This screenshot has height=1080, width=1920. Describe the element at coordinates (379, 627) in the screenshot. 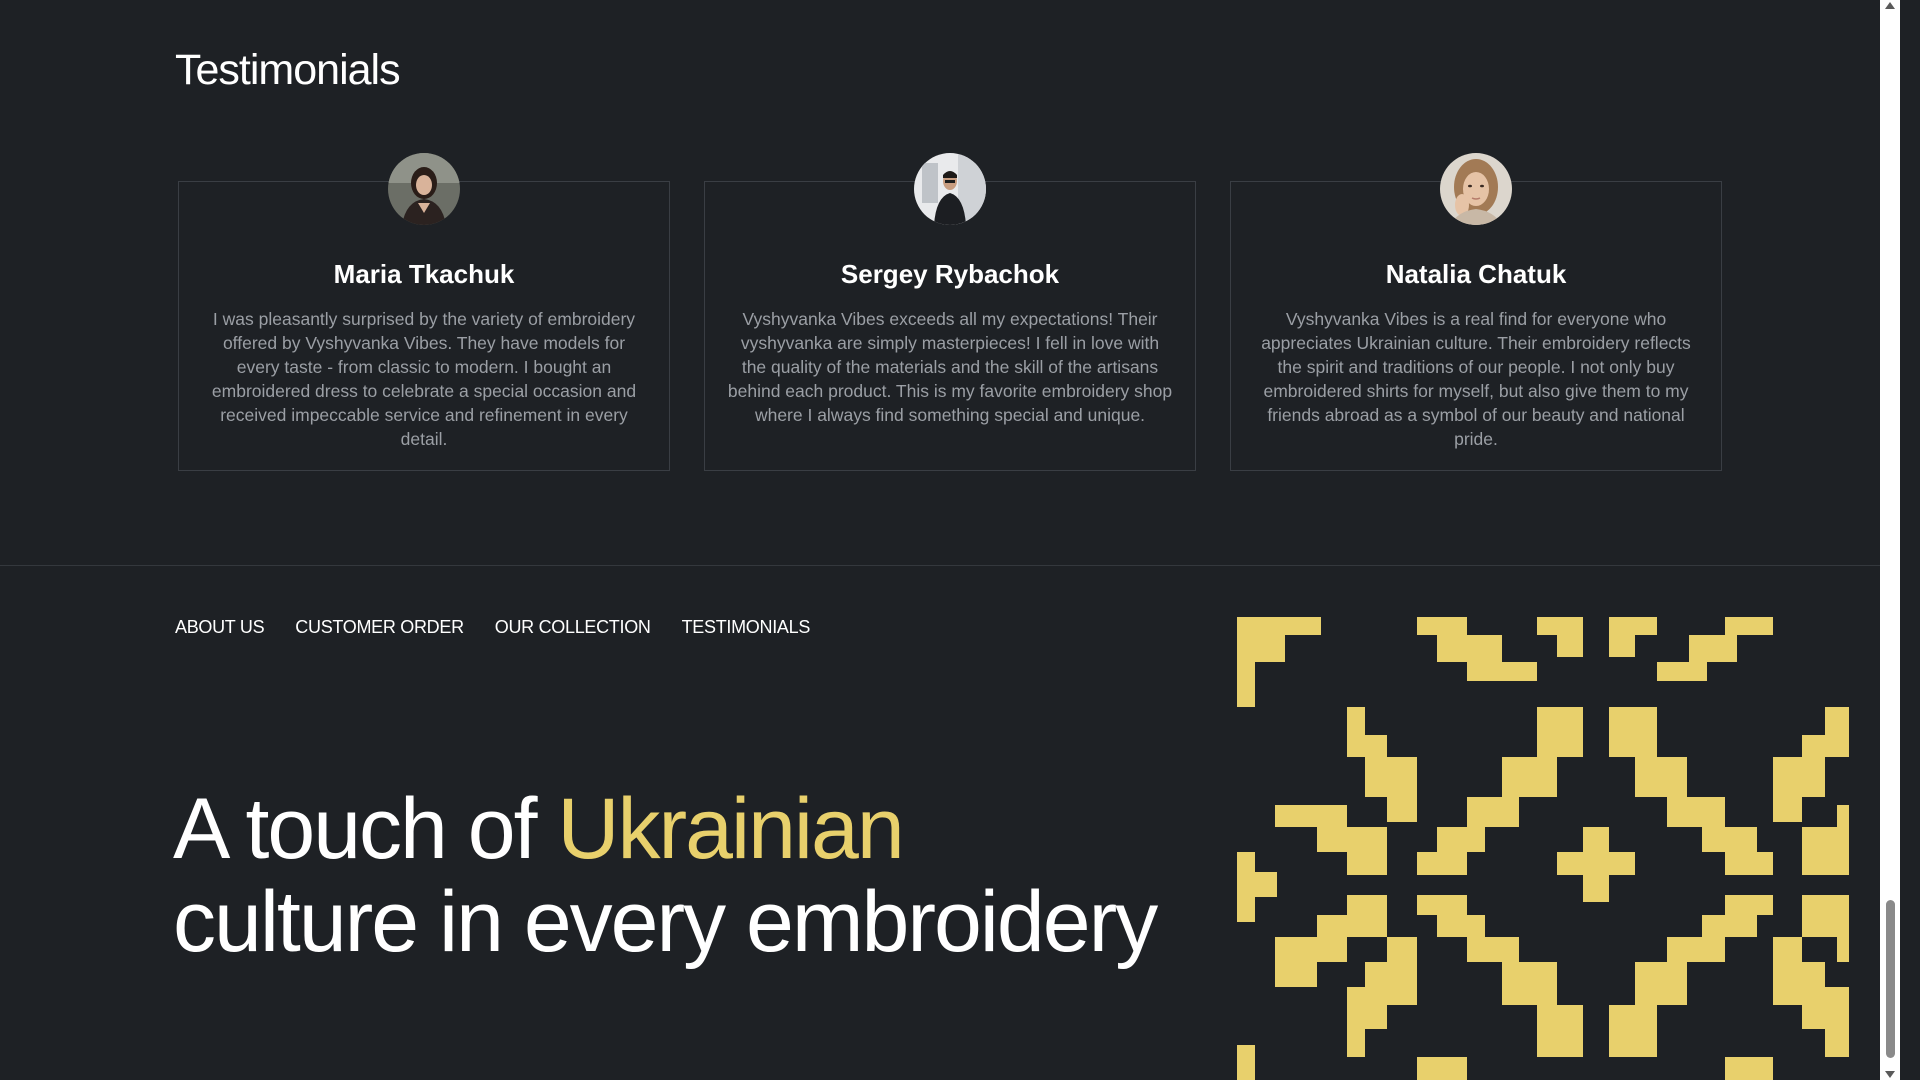

I see `footer-link-customer-order: CUSTOMER ORDER` at that location.